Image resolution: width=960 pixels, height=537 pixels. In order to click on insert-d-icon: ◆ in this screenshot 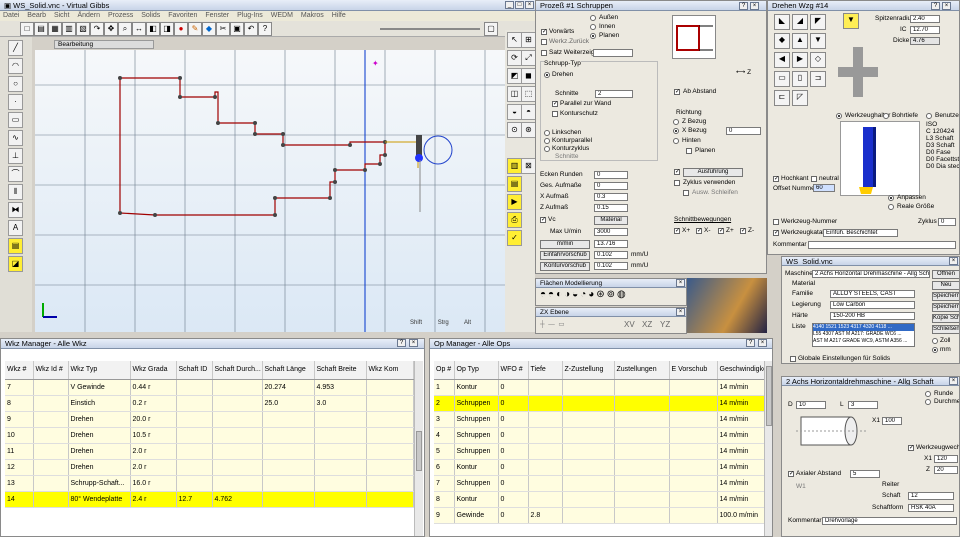, I will do `click(782, 41)`.